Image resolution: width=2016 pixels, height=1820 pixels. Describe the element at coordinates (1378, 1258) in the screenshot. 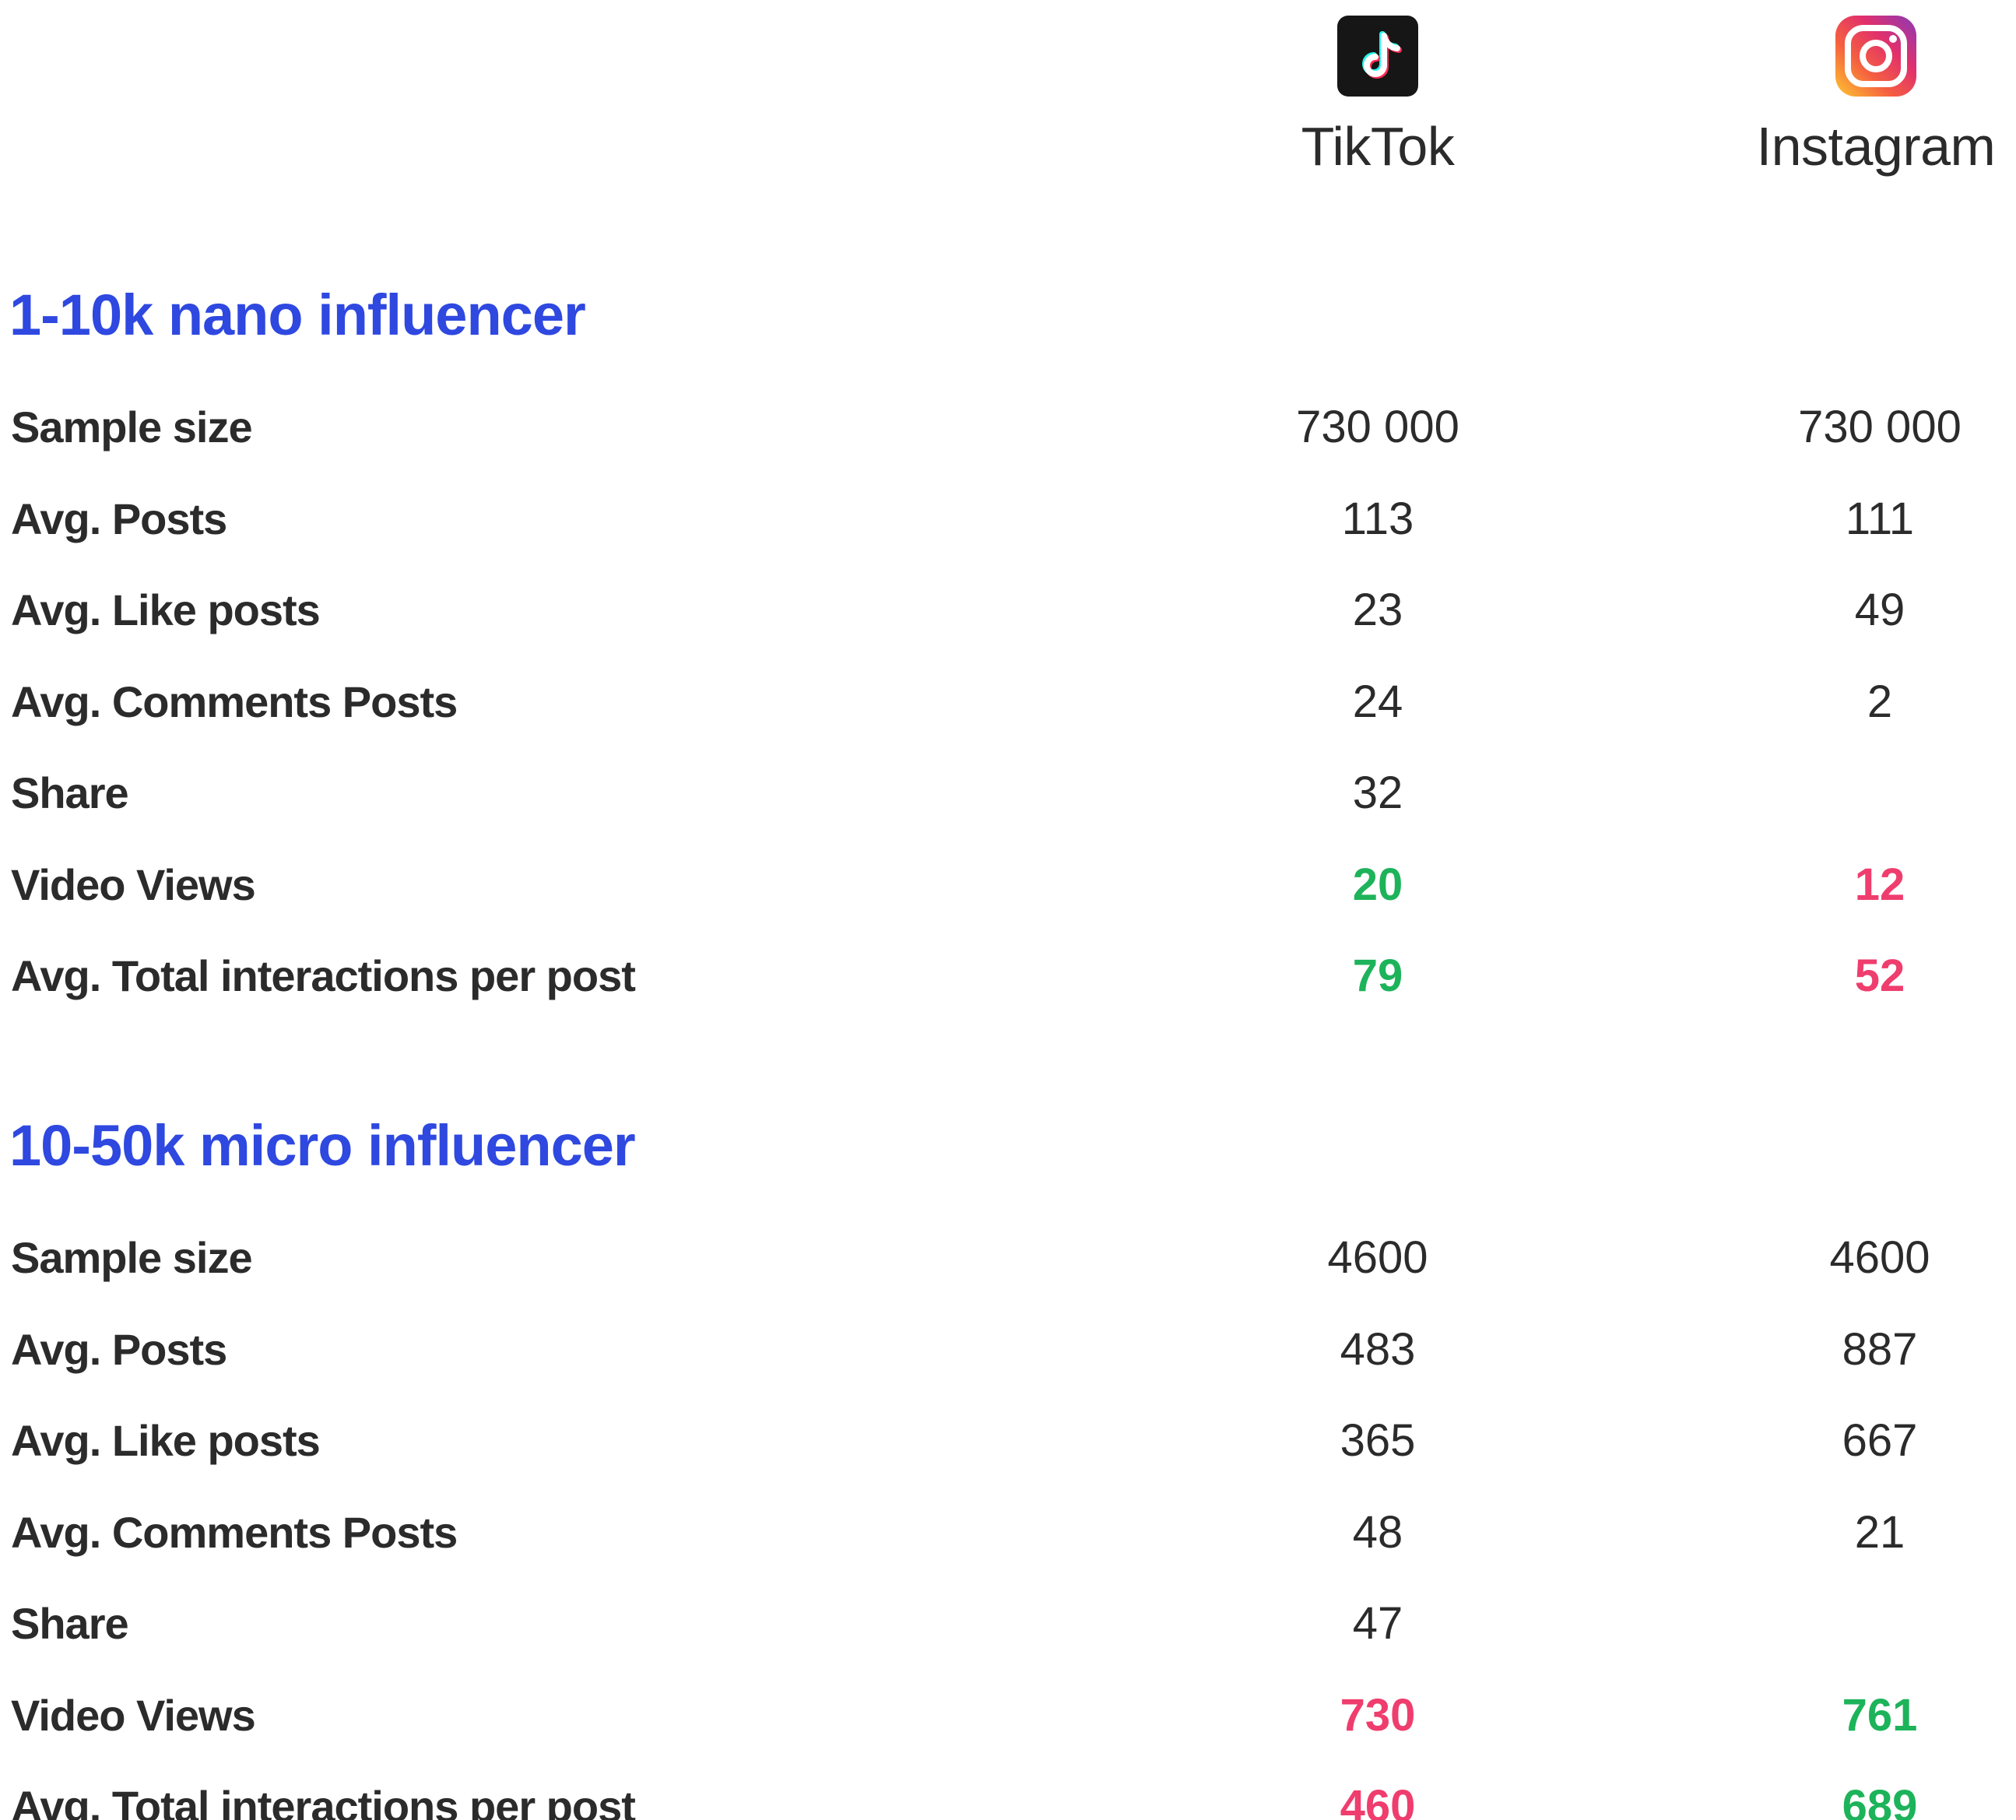

I see `tiktok-value: 4600` at that location.